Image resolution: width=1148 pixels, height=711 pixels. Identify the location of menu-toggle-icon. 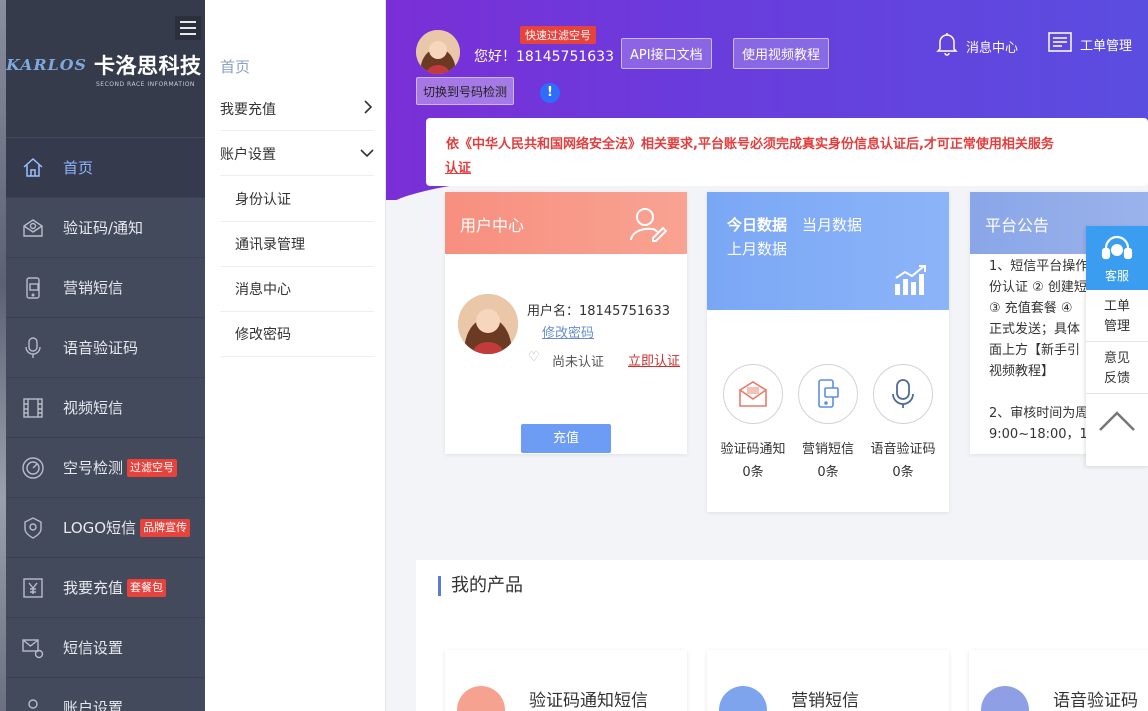
(188, 28).